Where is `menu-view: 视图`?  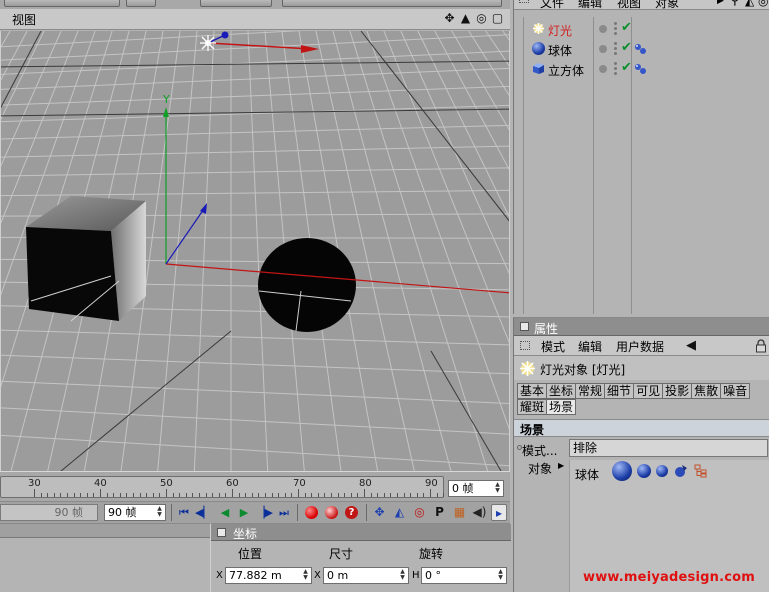 menu-view: 视图 is located at coordinates (629, 5).